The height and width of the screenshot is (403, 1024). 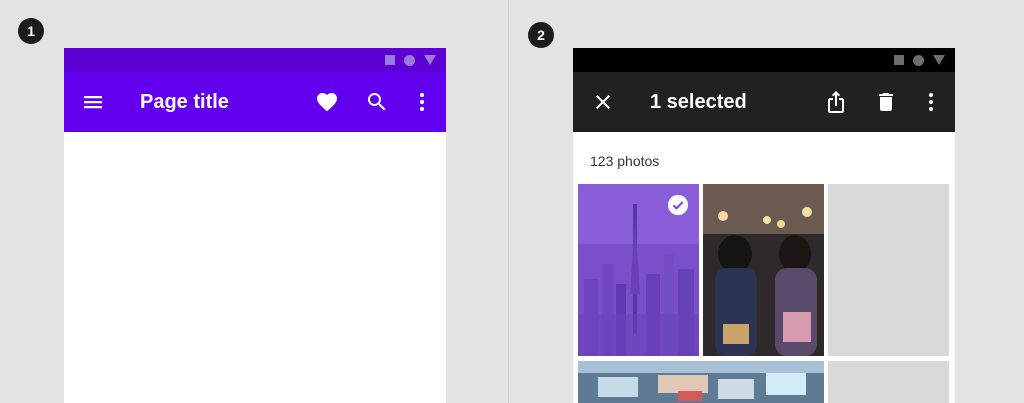 What do you see at coordinates (886, 102) in the screenshot?
I see `delete-icon` at bounding box center [886, 102].